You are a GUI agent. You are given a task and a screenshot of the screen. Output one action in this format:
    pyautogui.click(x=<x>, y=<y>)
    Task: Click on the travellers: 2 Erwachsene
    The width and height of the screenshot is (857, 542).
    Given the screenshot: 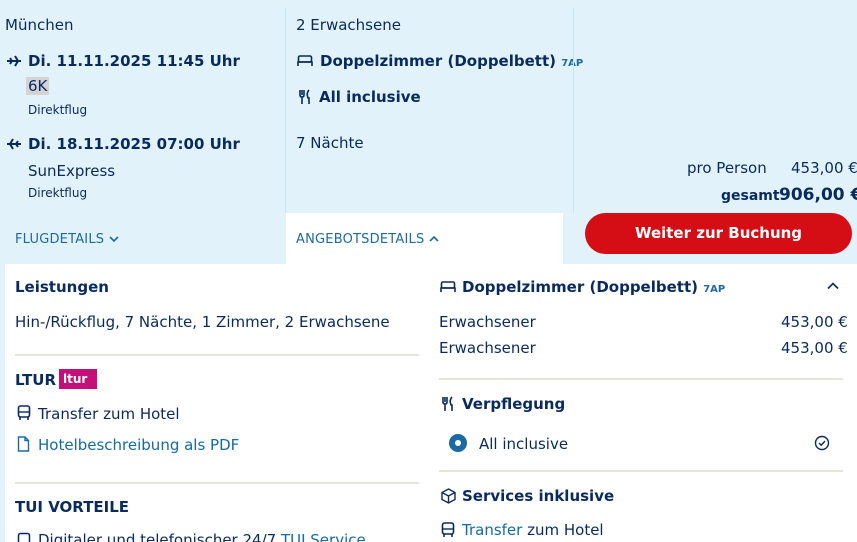 What is the action you would take?
    pyautogui.click(x=348, y=25)
    